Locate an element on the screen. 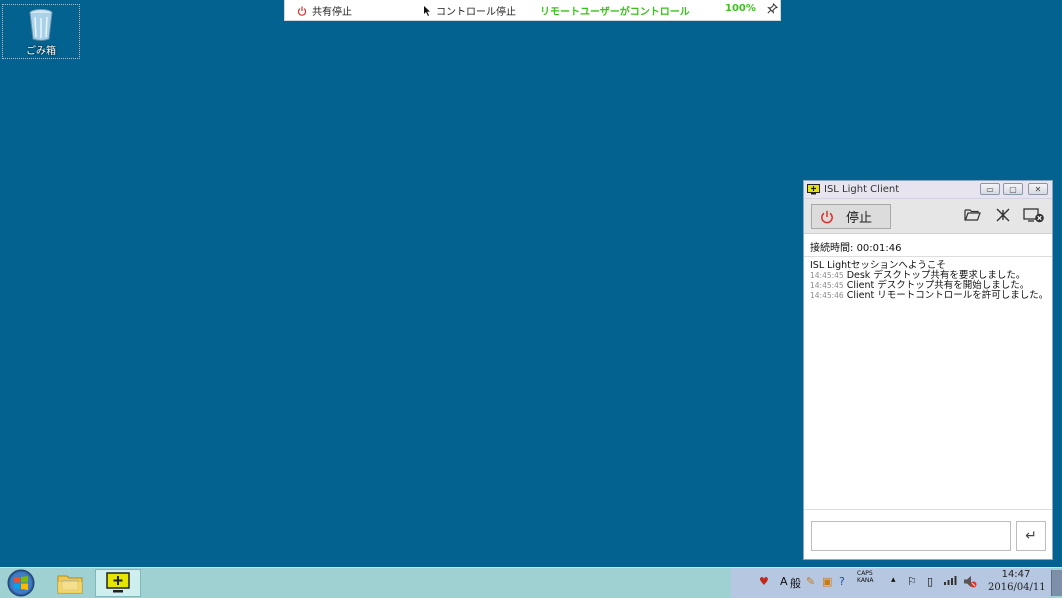 The width and height of the screenshot is (1062, 598). speaker-mute-icon is located at coordinates (970, 582).